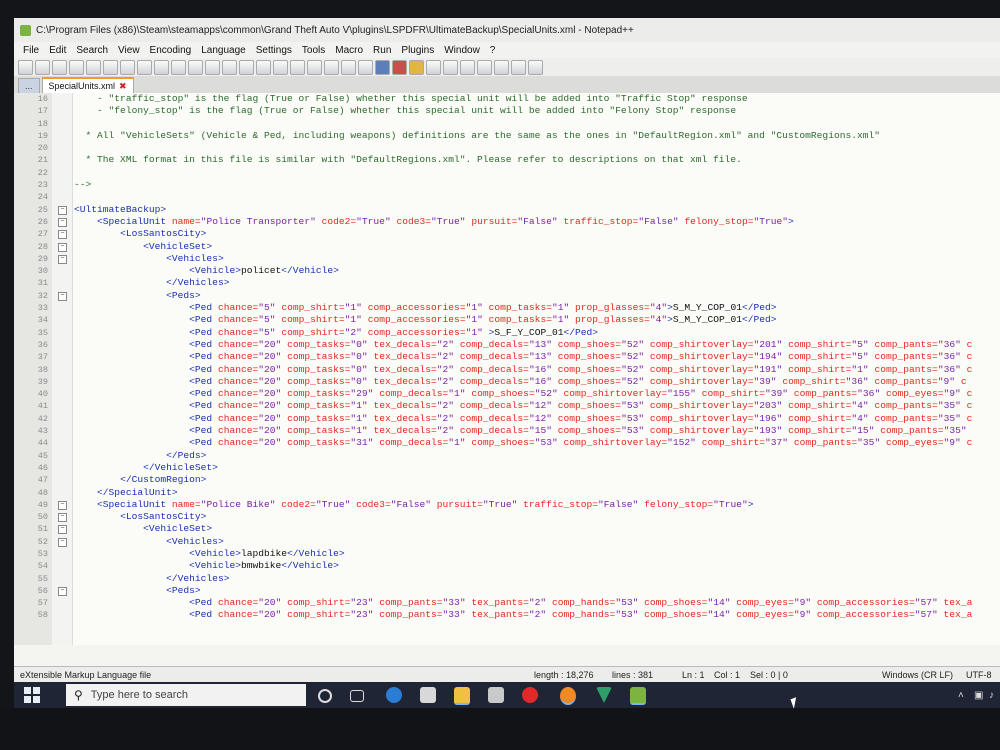 This screenshot has height=750, width=1000. What do you see at coordinates (462, 696) in the screenshot?
I see `file-explorer-icon` at bounding box center [462, 696].